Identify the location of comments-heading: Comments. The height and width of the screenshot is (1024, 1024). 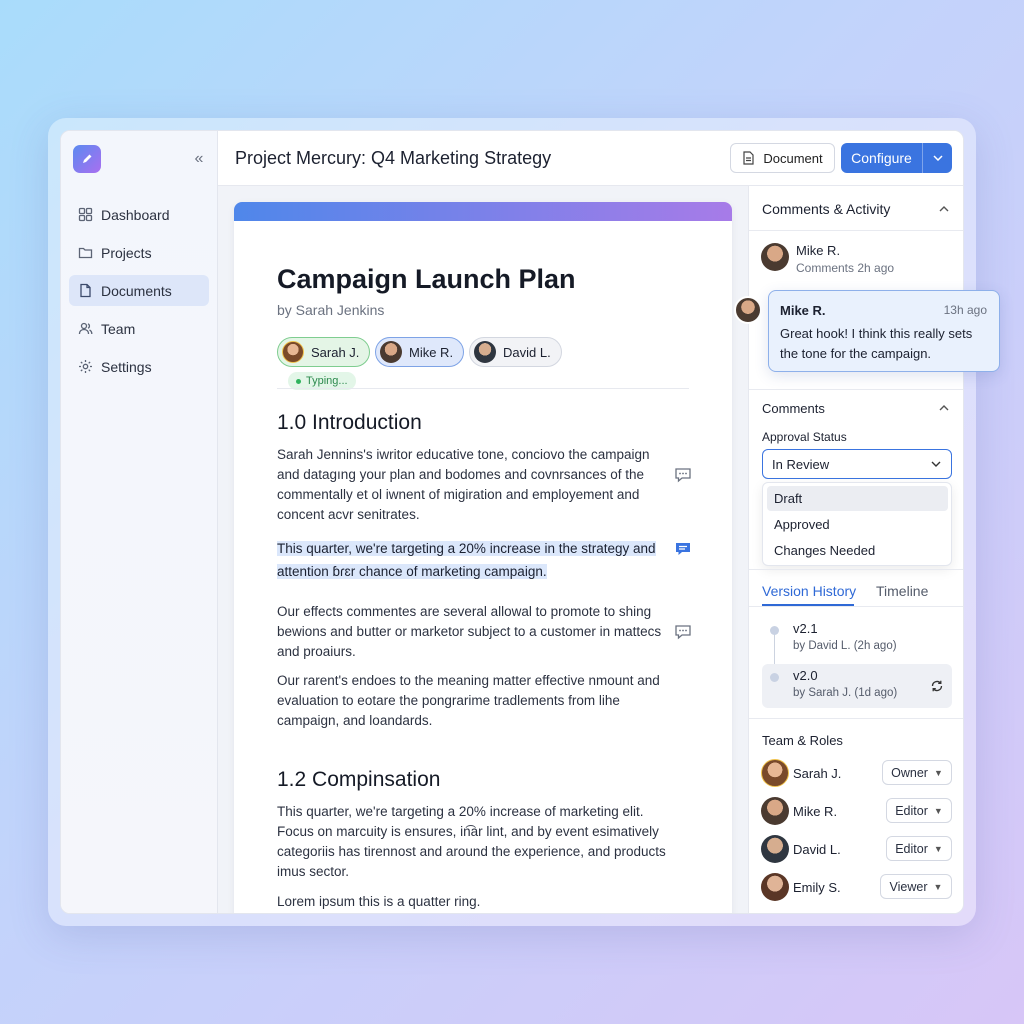
(793, 408).